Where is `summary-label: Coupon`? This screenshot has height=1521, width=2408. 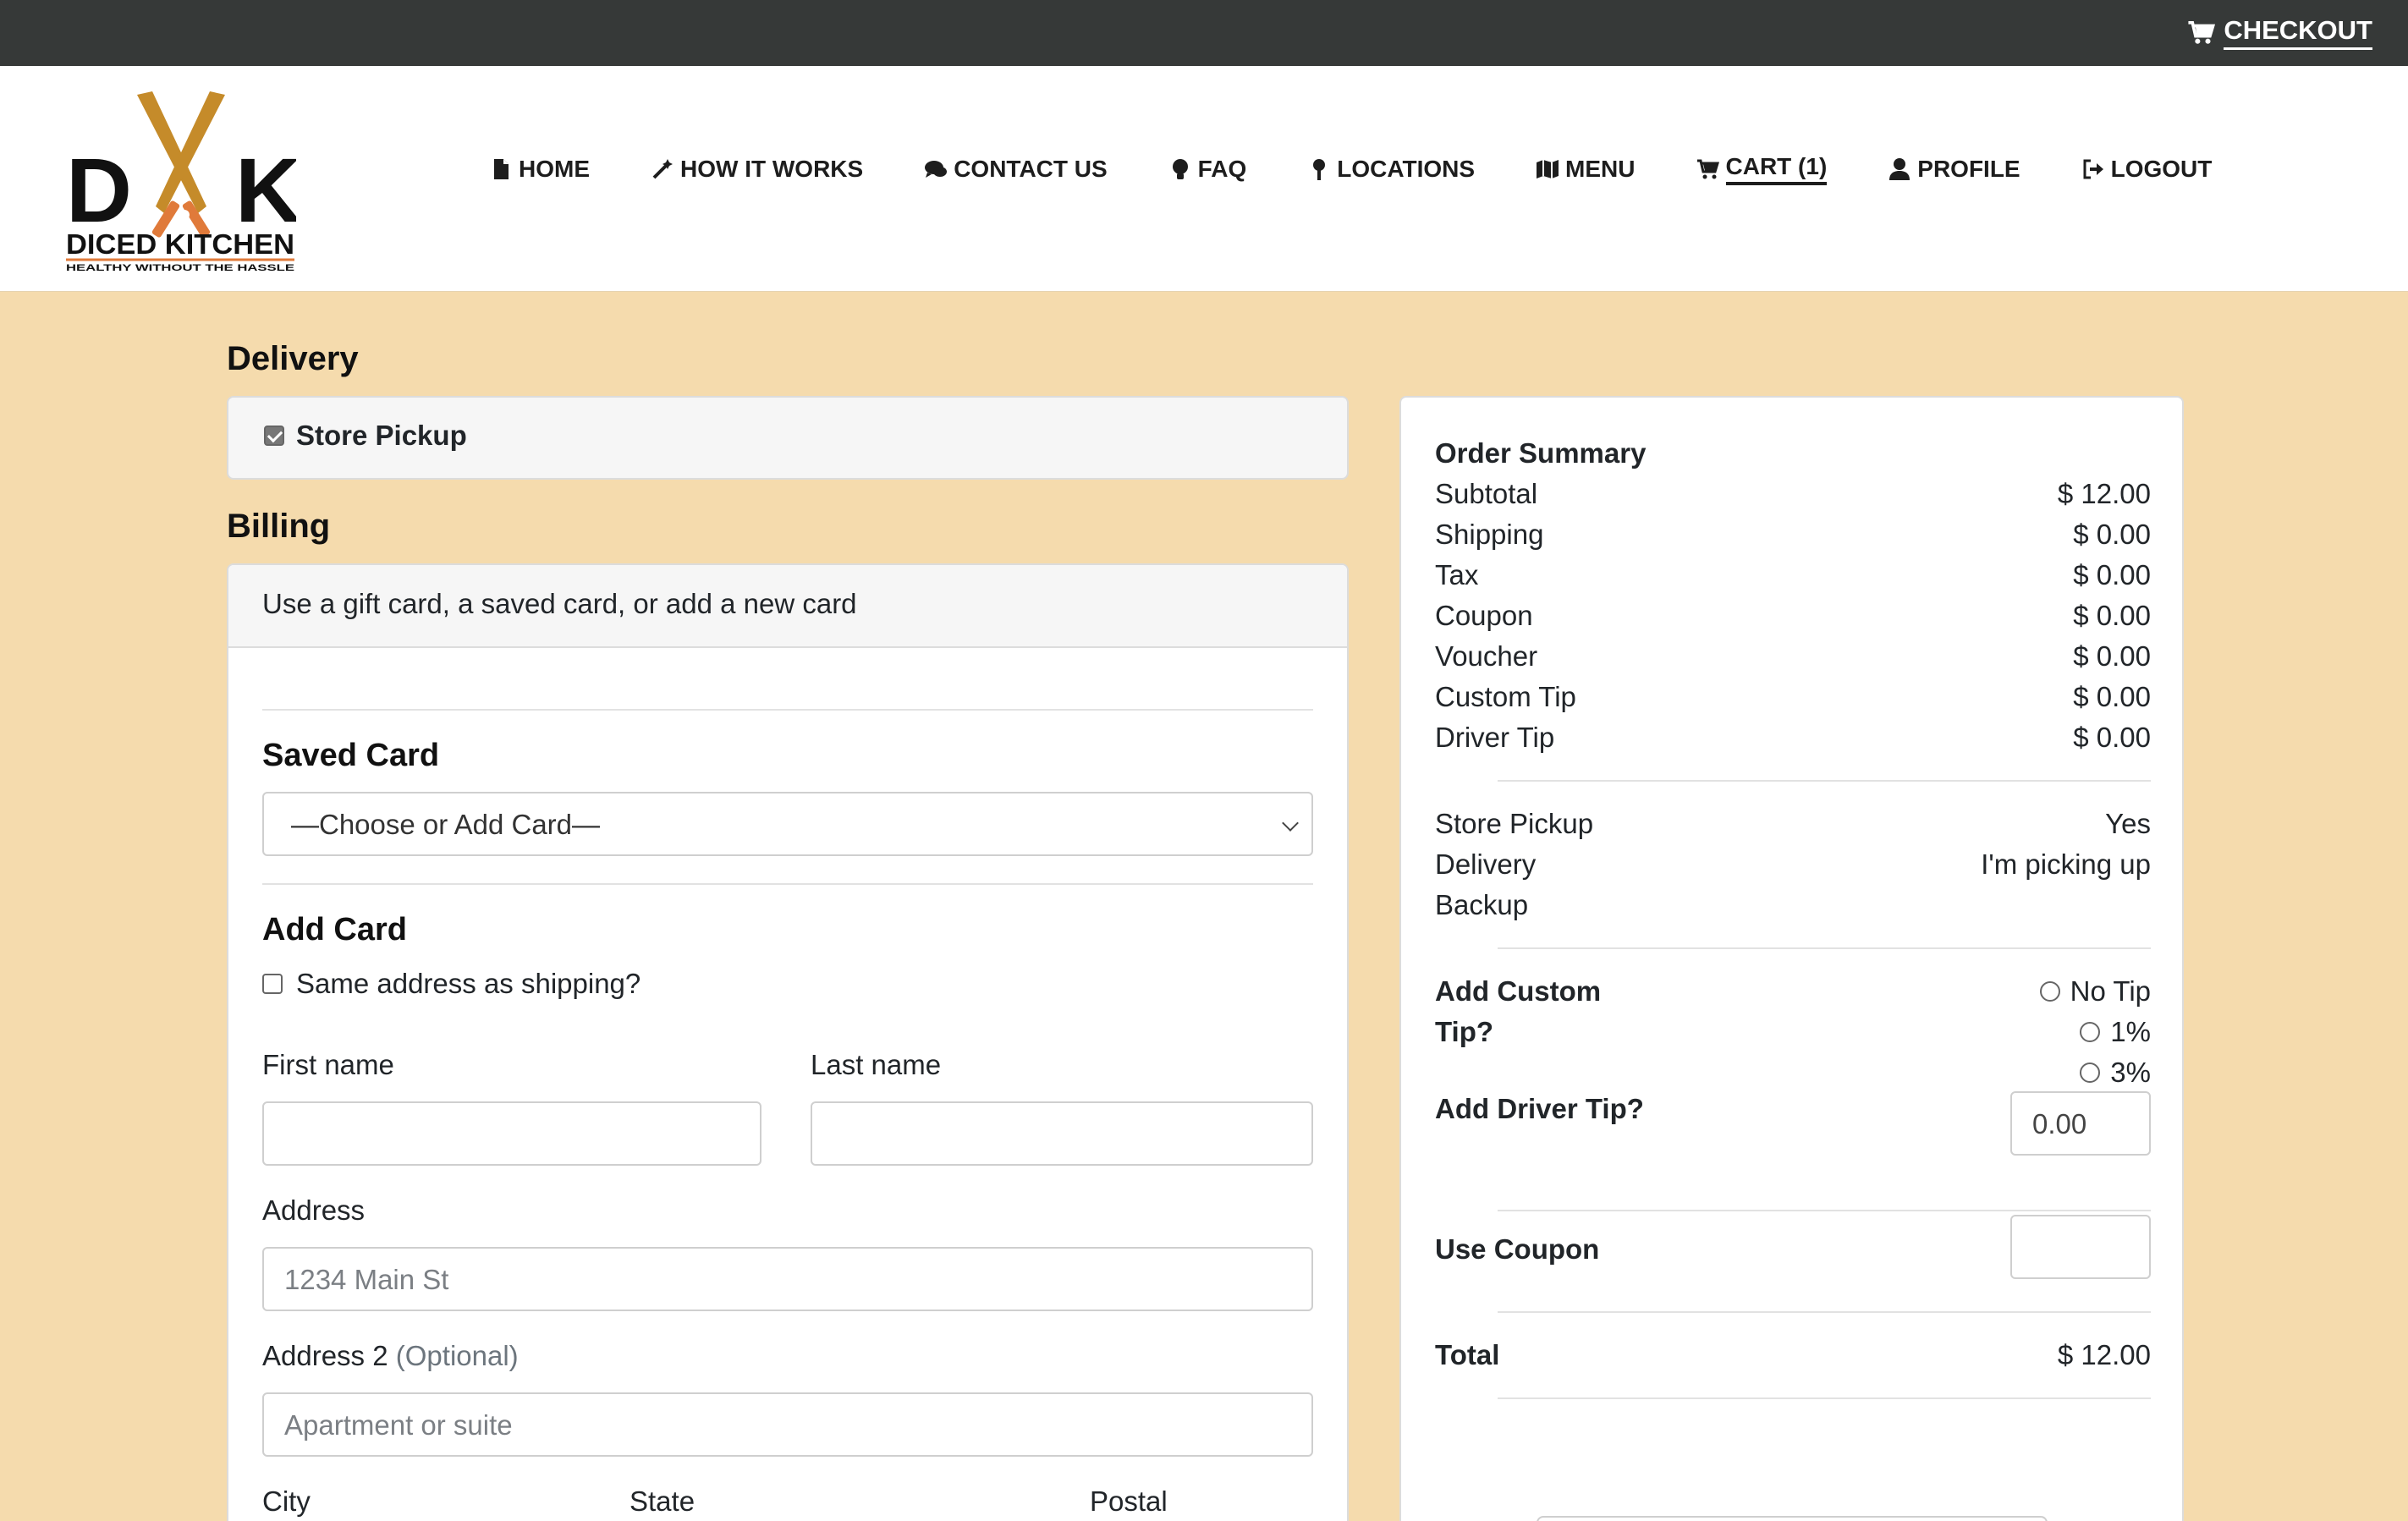 summary-label: Coupon is located at coordinates (1484, 615).